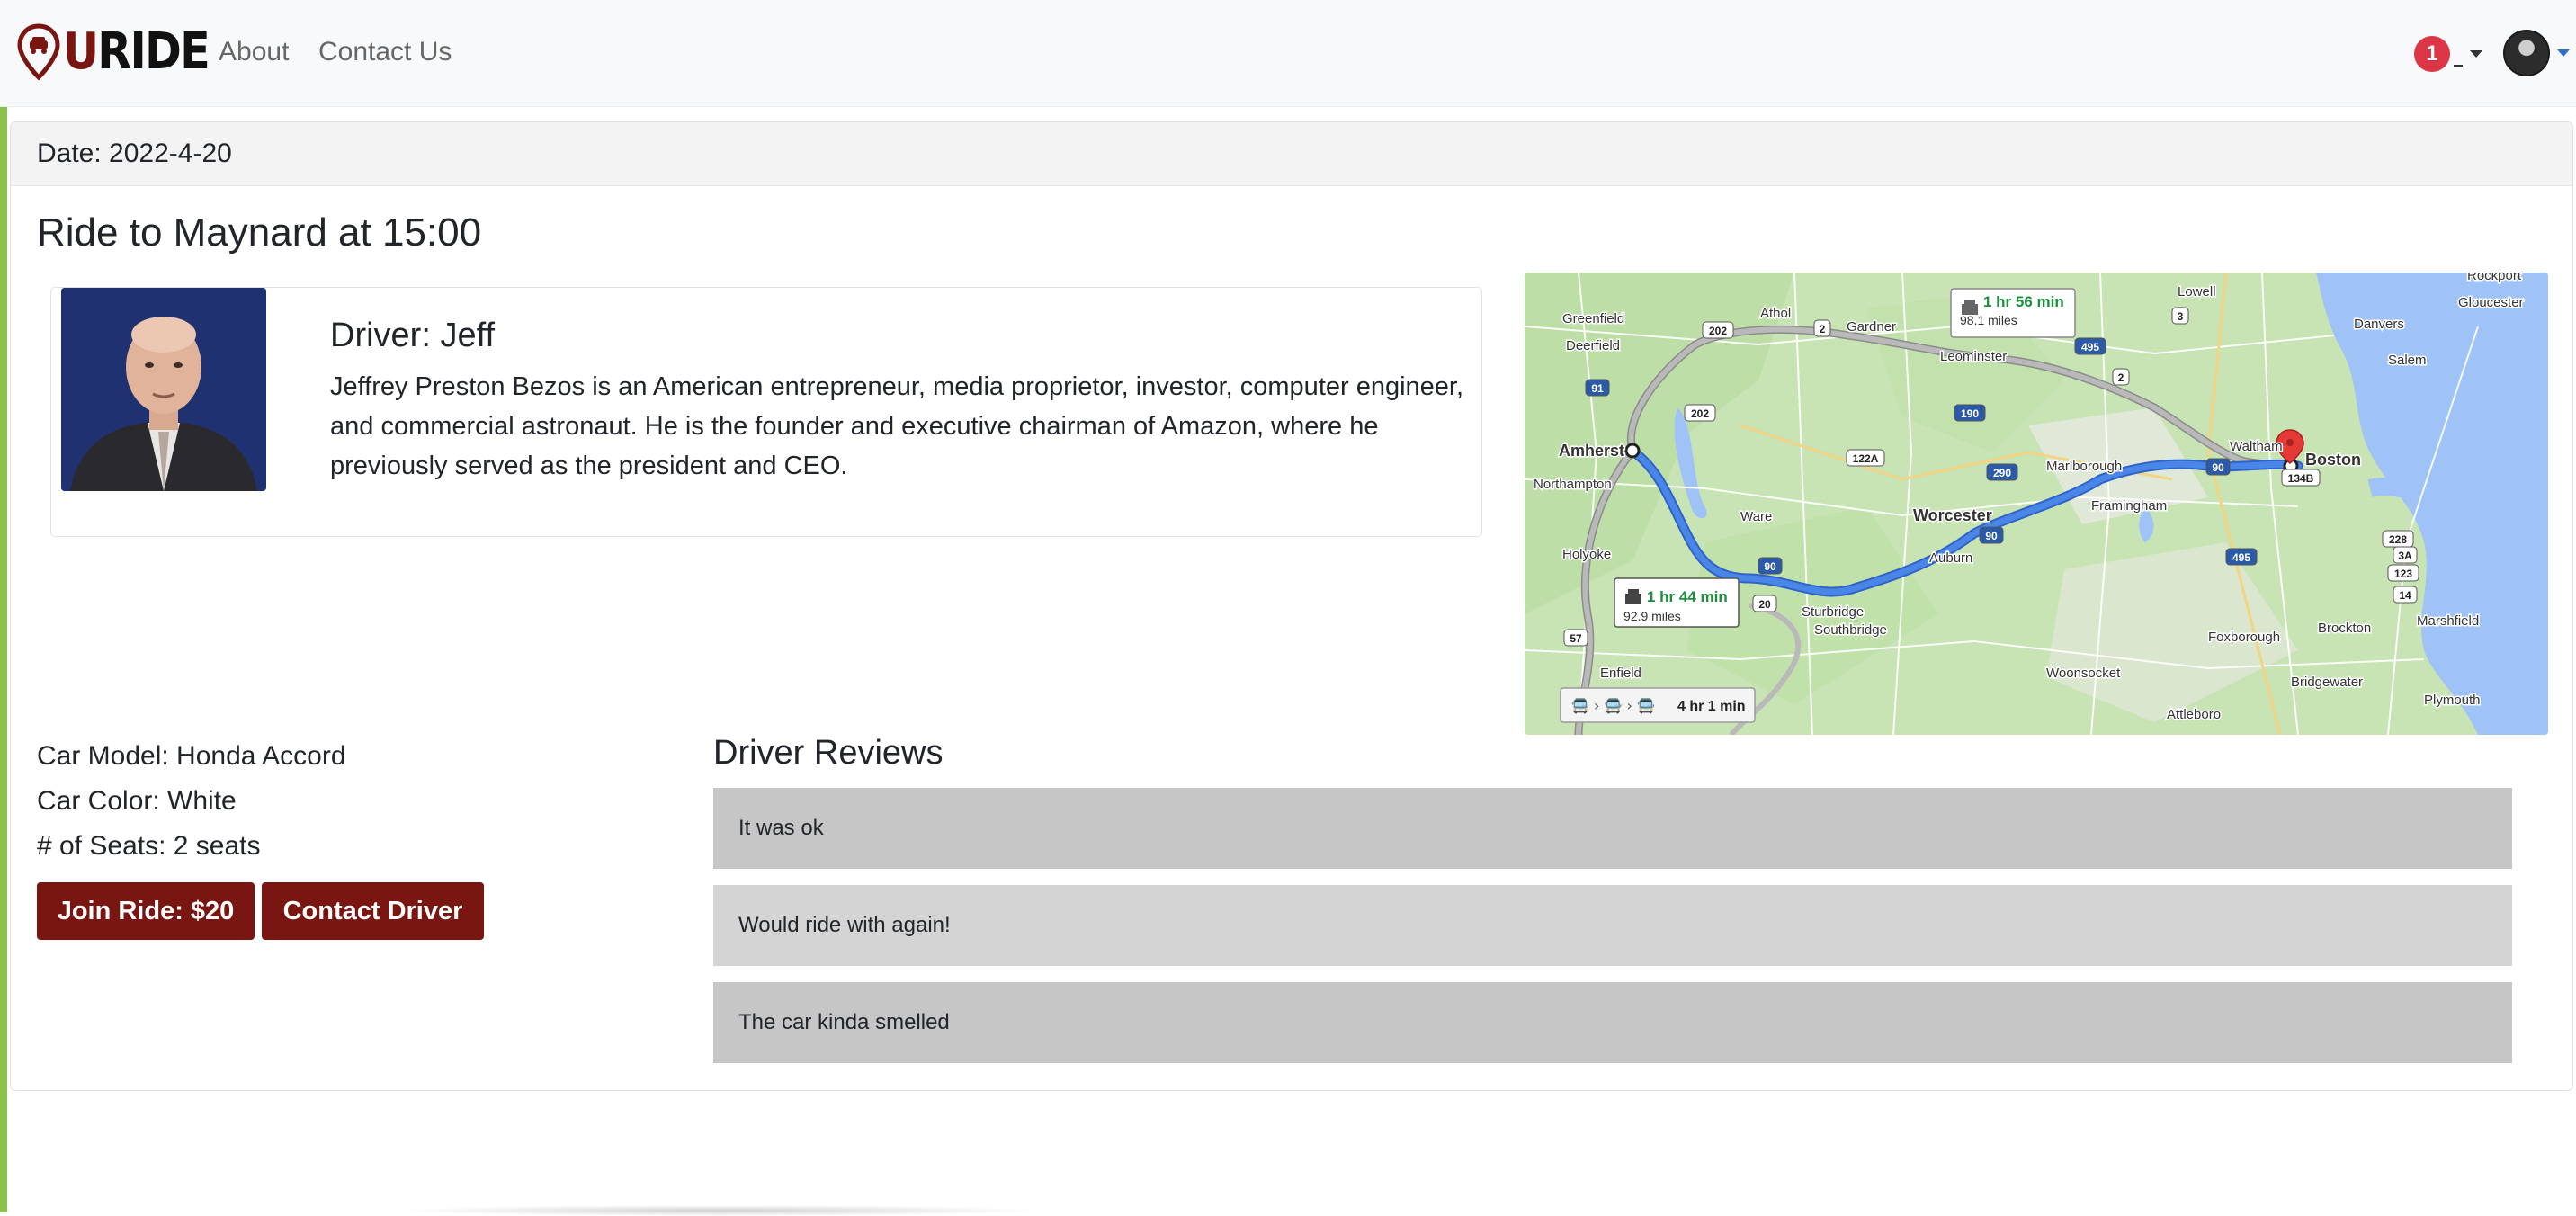 The height and width of the screenshot is (1216, 2576). I want to click on map-place-label: Marshfield, so click(2448, 621).